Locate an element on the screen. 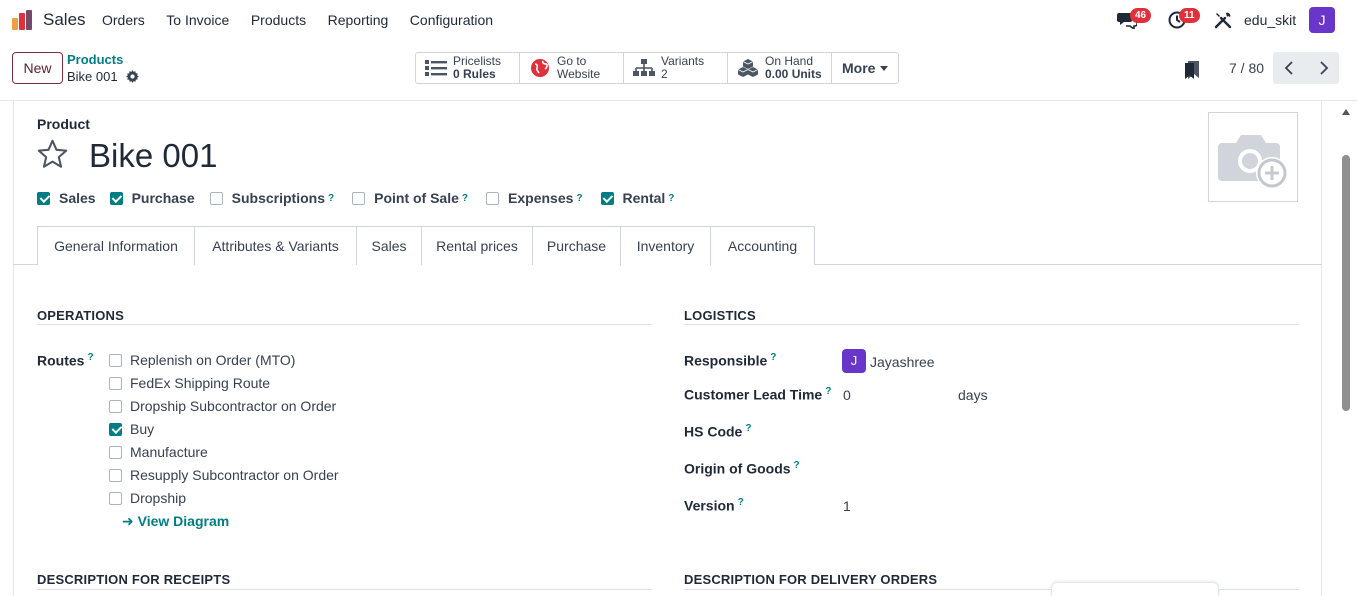 The image size is (1357, 596). flag-expenses: Expenses? is located at coordinates (534, 198).